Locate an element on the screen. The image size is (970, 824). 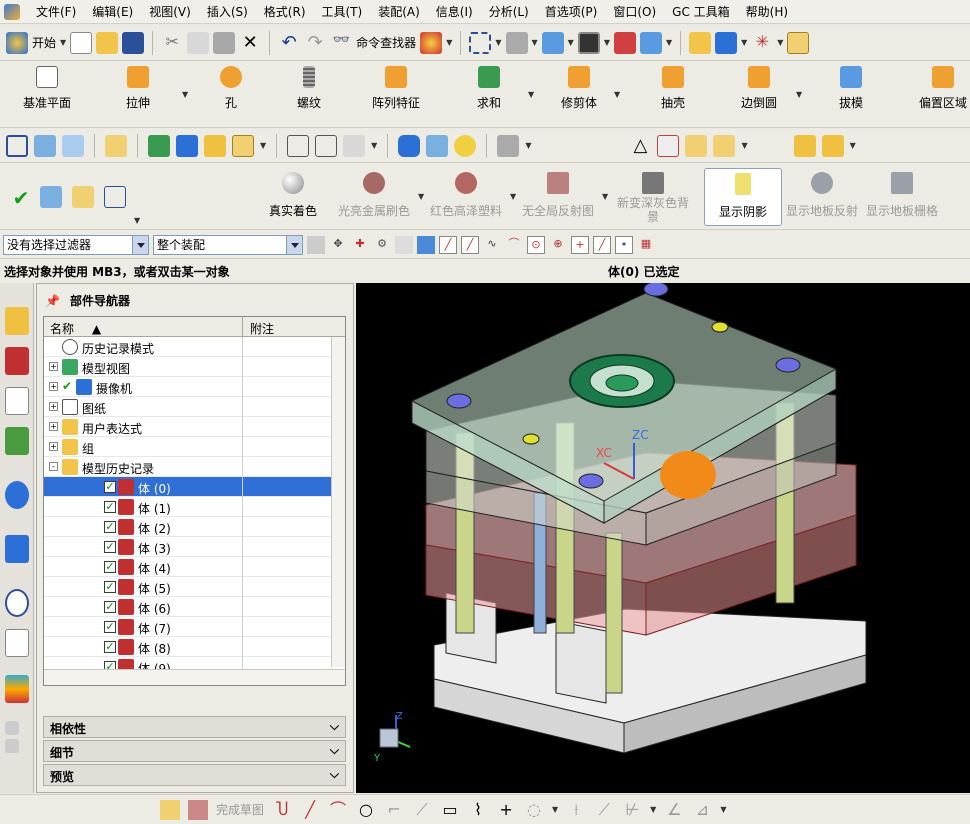
strip-scroll-down-icon is located at coordinates (12, 746).